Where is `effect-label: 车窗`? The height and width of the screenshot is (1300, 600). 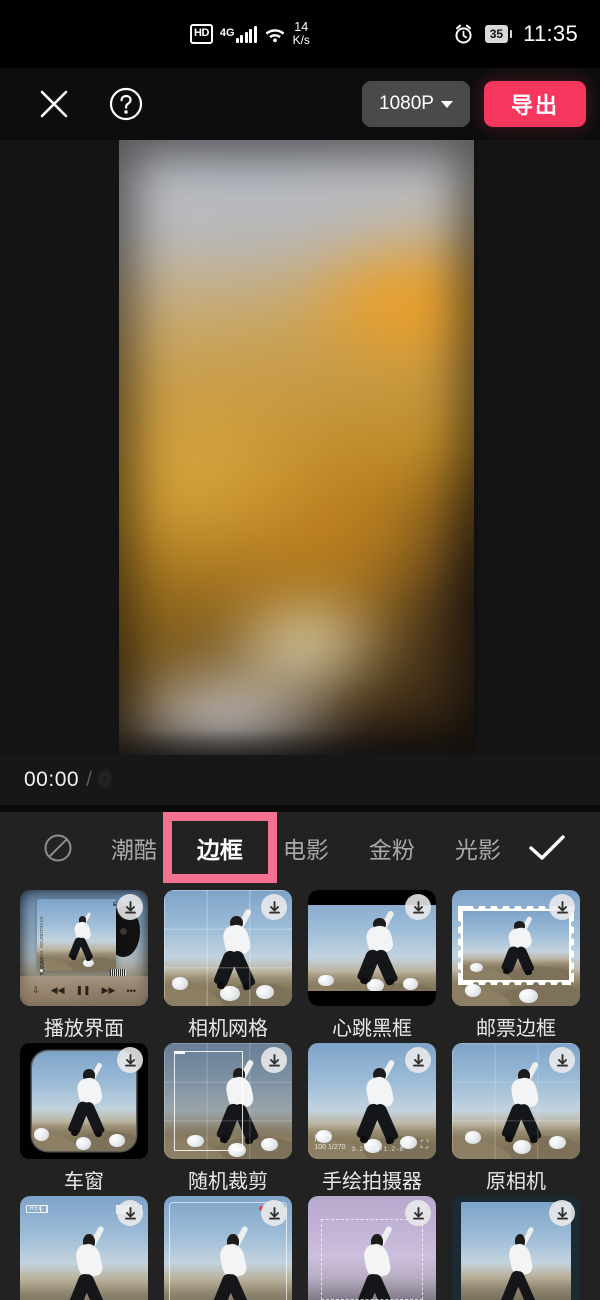 effect-label: 车窗 is located at coordinates (84, 1182).